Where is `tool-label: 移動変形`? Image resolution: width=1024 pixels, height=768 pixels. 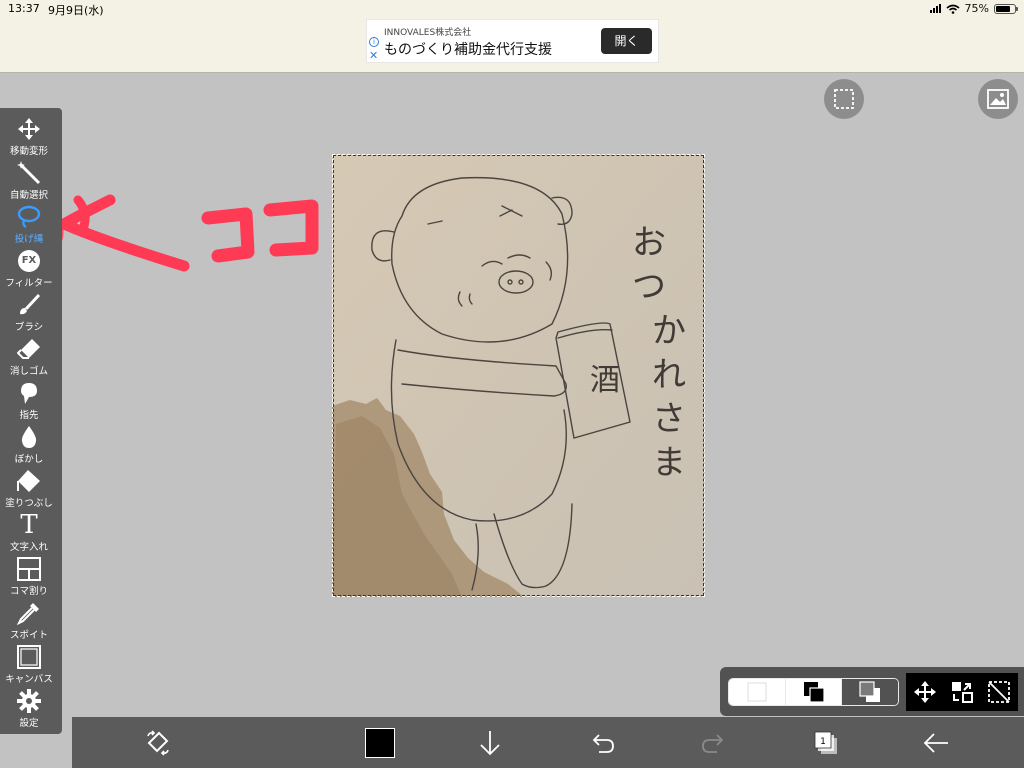 tool-label: 移動変形 is located at coordinates (28, 151).